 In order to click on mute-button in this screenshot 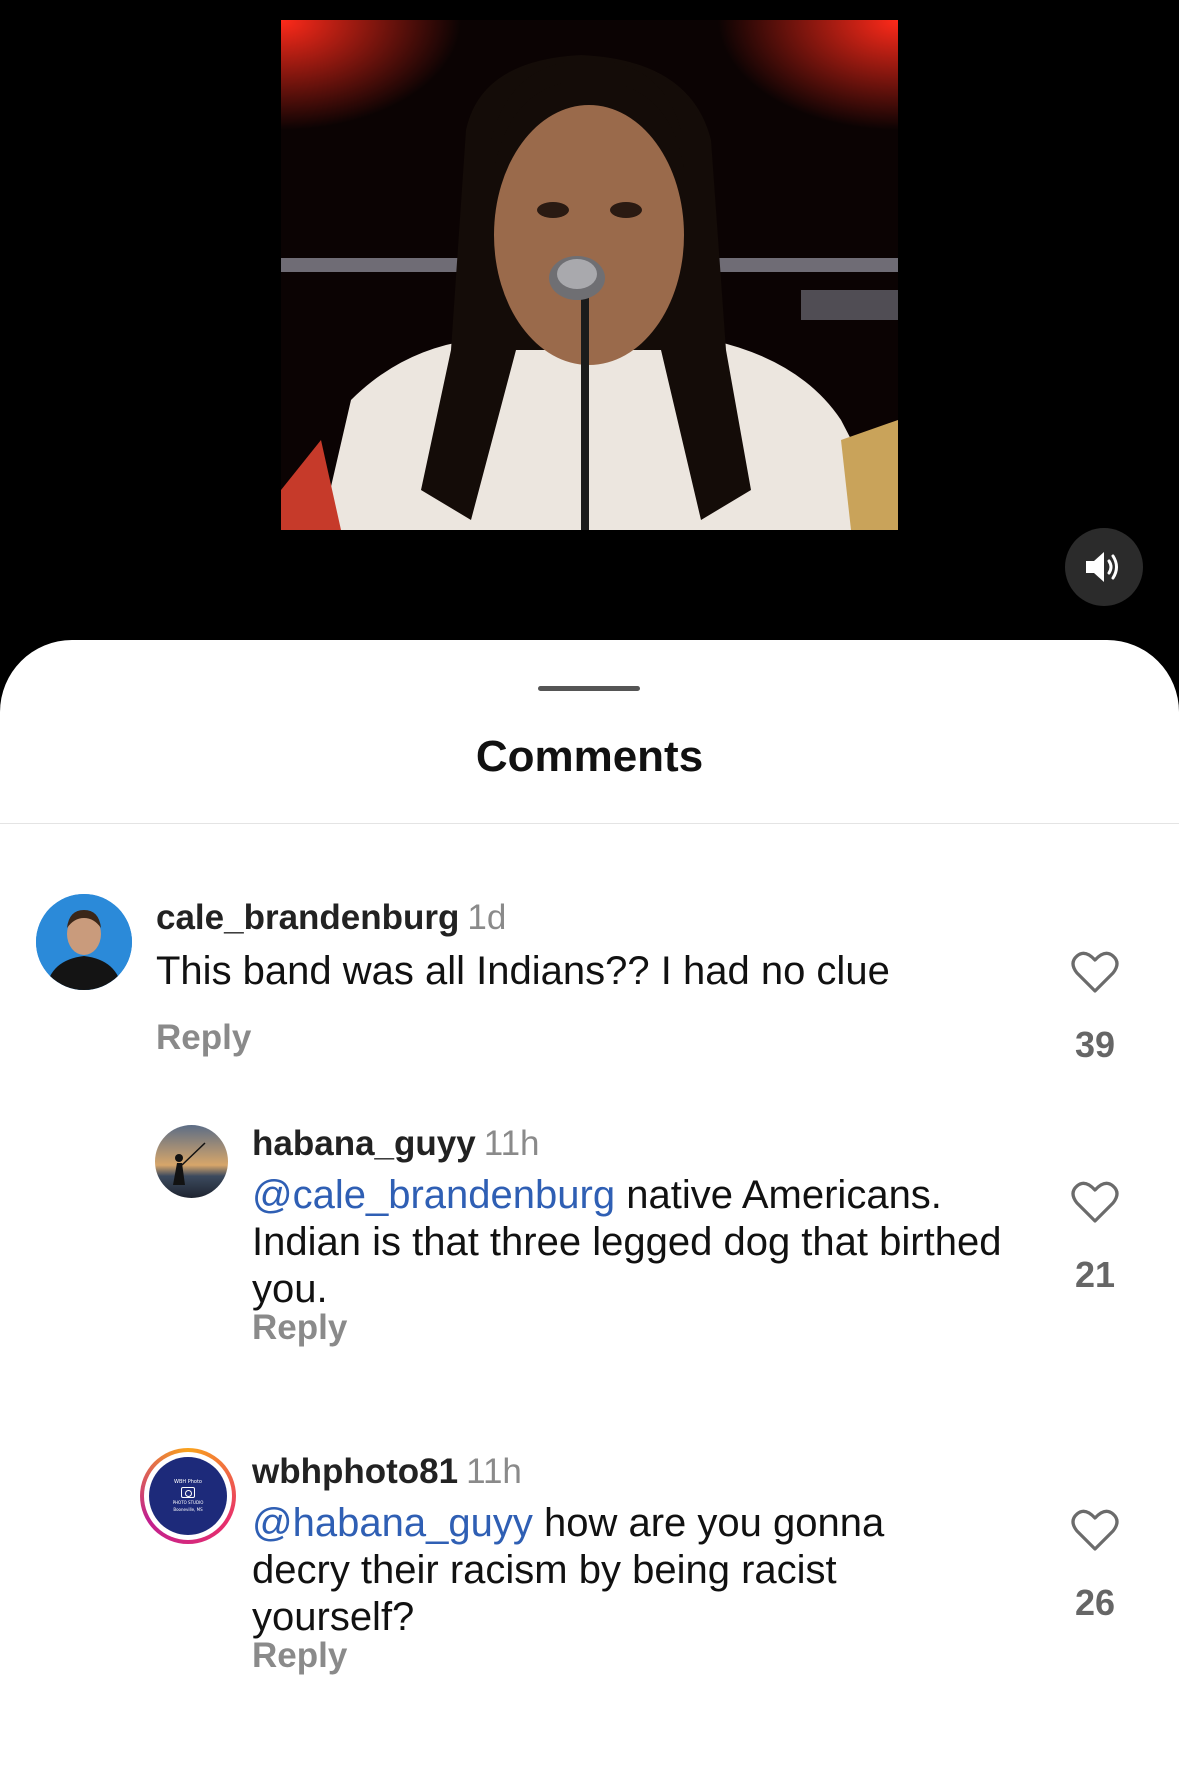, I will do `click(1104, 567)`.